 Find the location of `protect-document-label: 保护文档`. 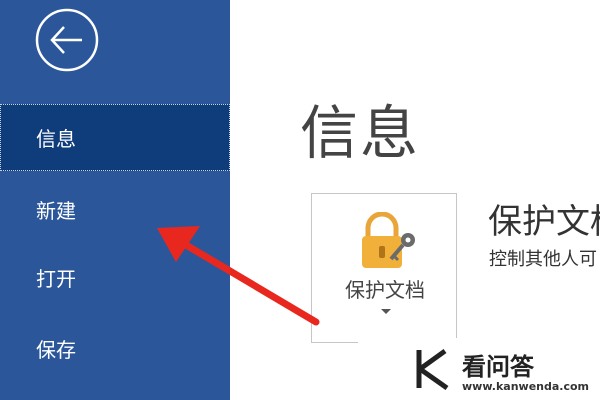

protect-document-label: 保护文档 is located at coordinates (385, 290).